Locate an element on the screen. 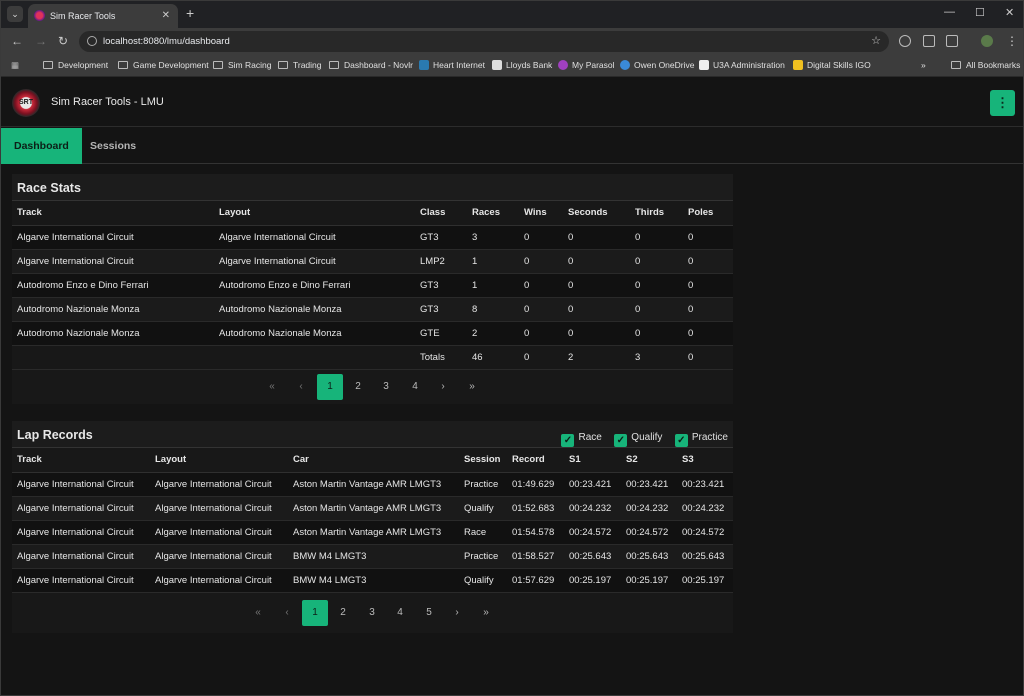  column-header: Car is located at coordinates (373, 460).